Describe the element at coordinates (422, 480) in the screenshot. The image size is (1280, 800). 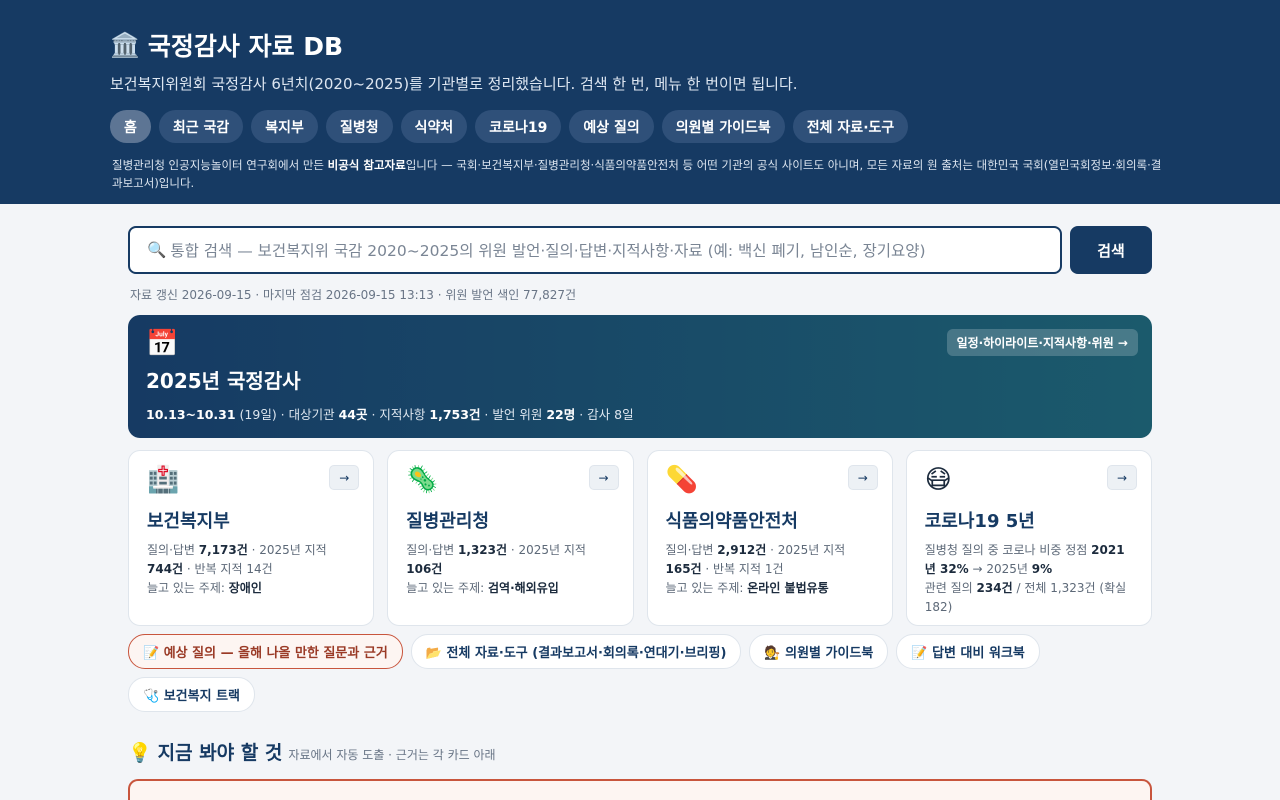
I see `microbe-icon: 🦠` at that location.